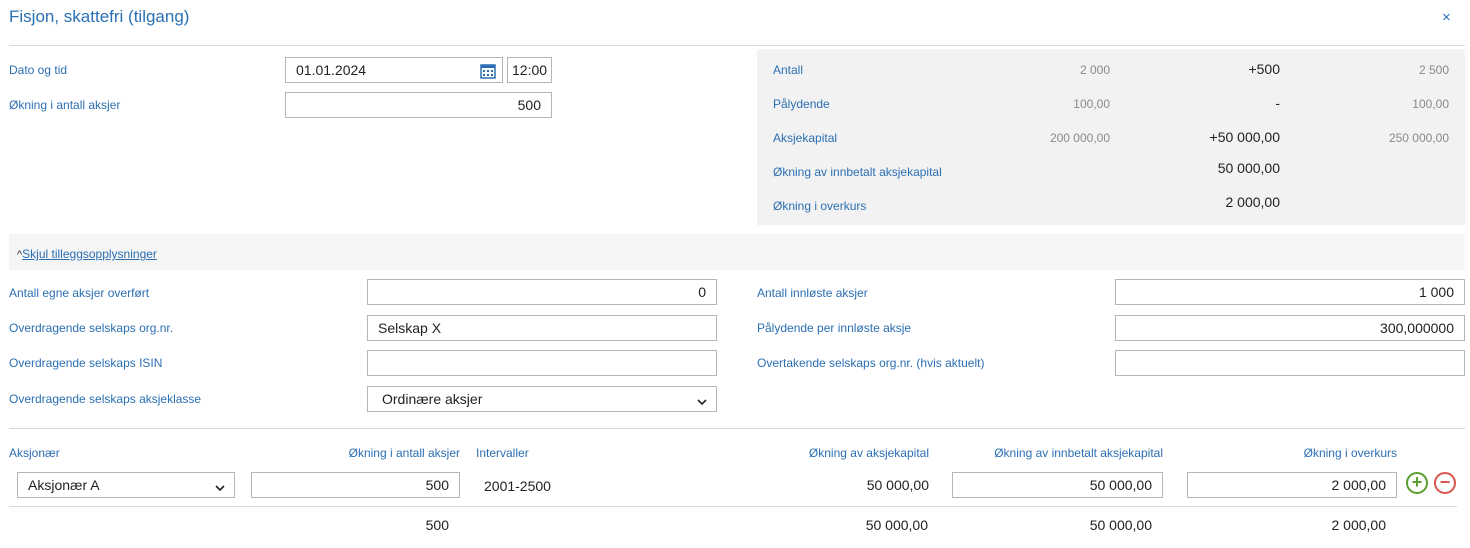 This screenshot has width=1470, height=548. What do you see at coordinates (89, 254) in the screenshot?
I see `toggle-link-label: Skjul tilleggsopplysninger` at bounding box center [89, 254].